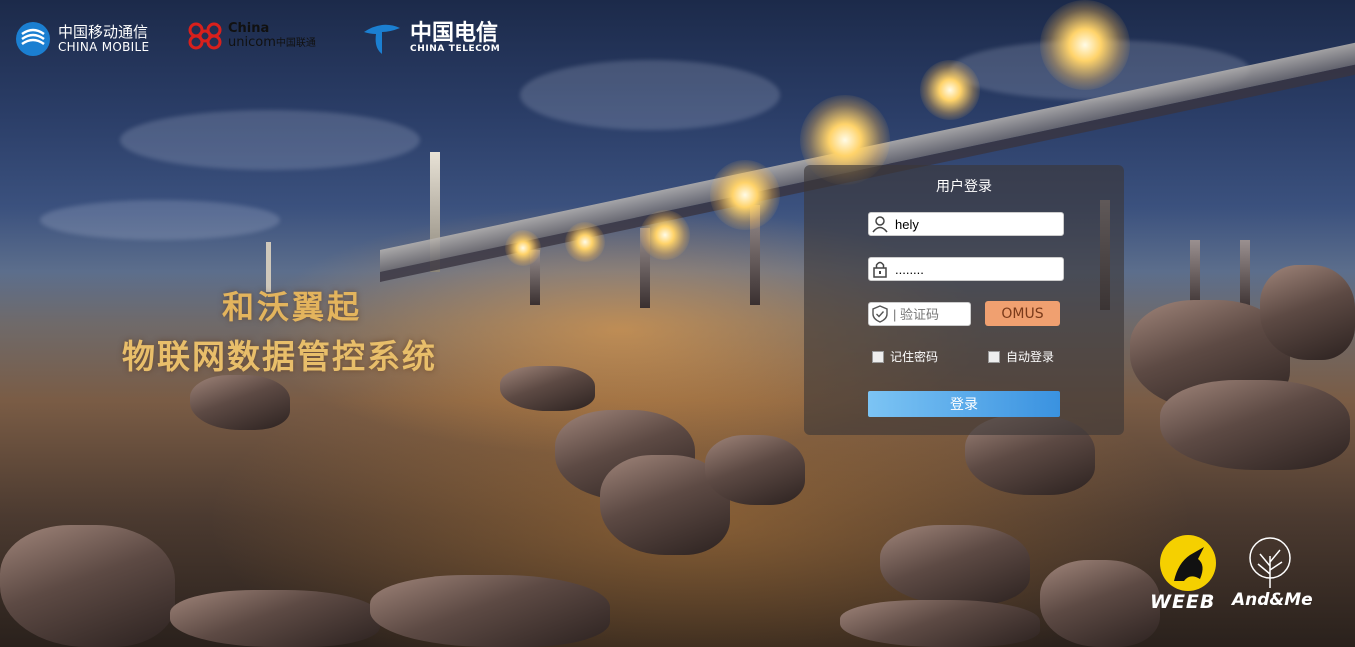 The height and width of the screenshot is (647, 1355). I want to click on china-mobile-icon, so click(33, 39).